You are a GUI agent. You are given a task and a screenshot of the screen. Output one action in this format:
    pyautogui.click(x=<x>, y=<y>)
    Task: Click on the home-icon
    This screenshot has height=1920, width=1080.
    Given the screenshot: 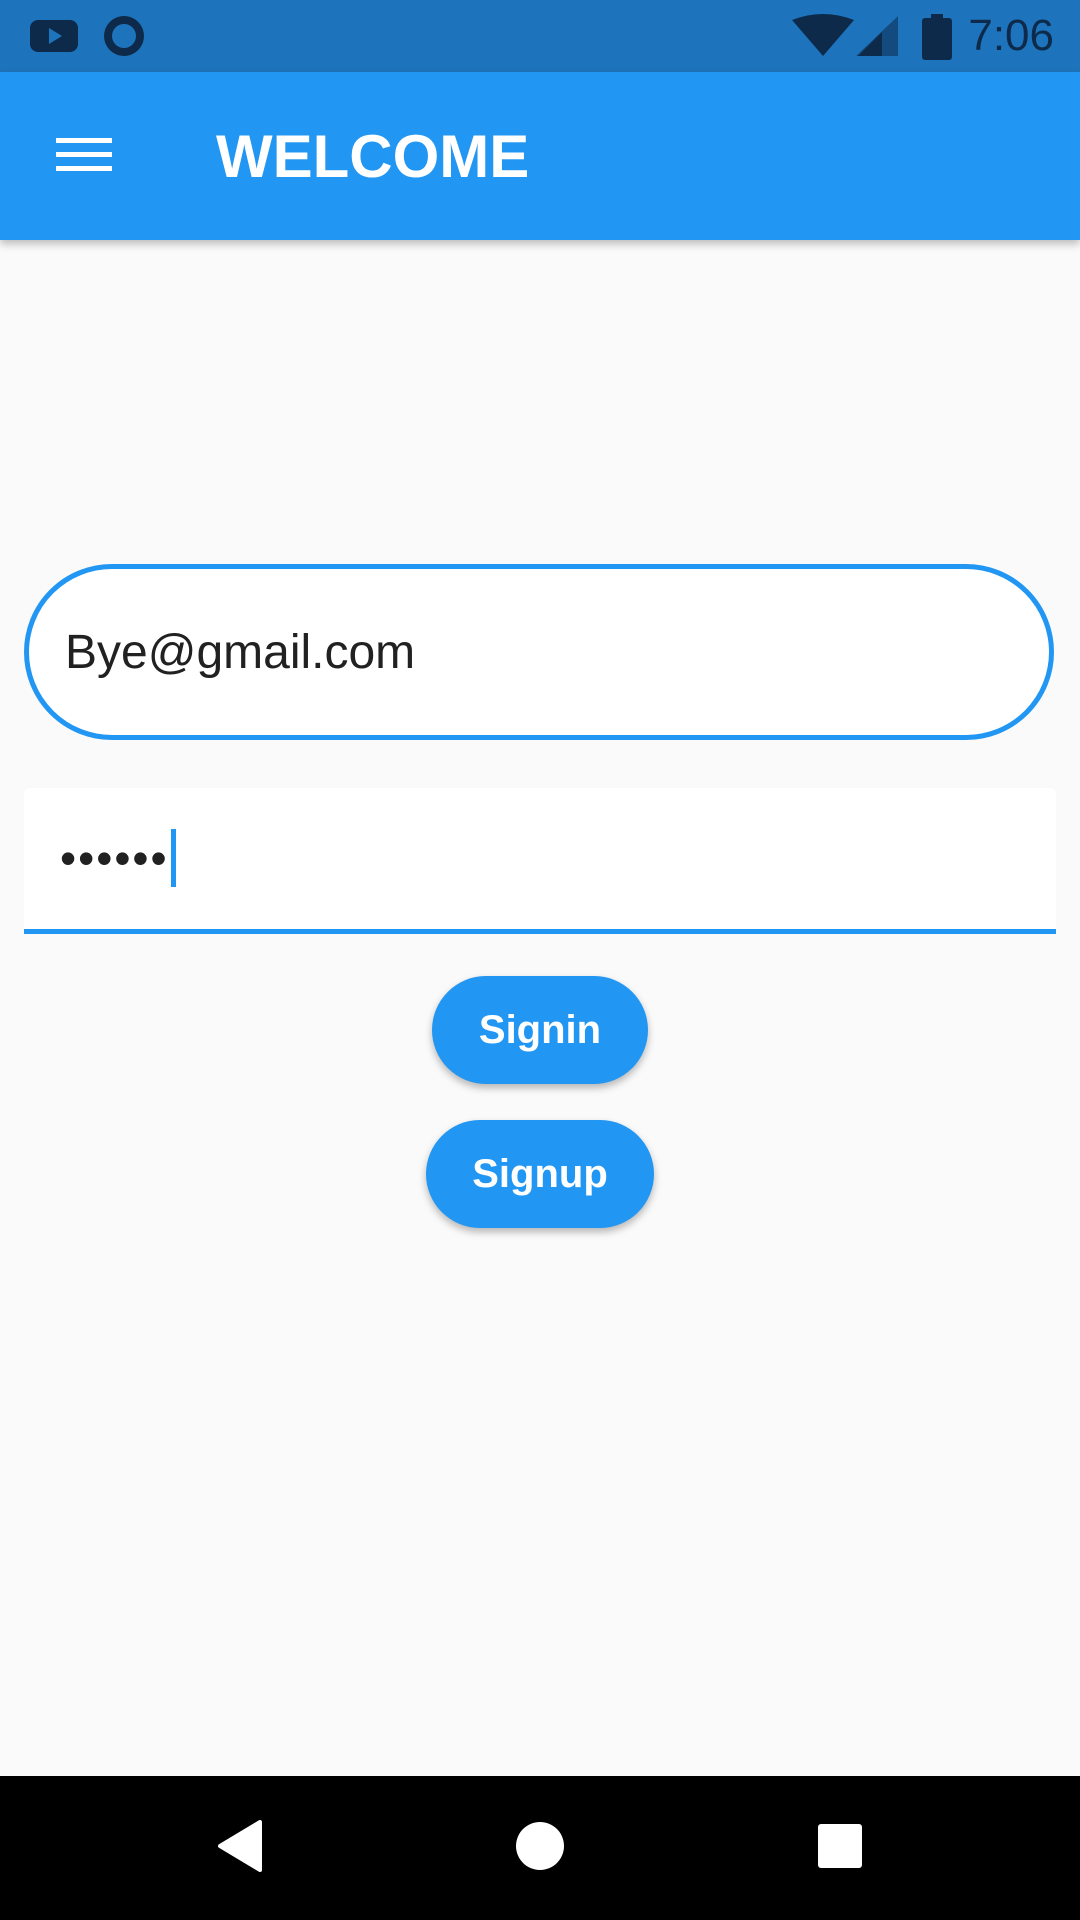 What is the action you would take?
    pyautogui.click(x=540, y=1848)
    